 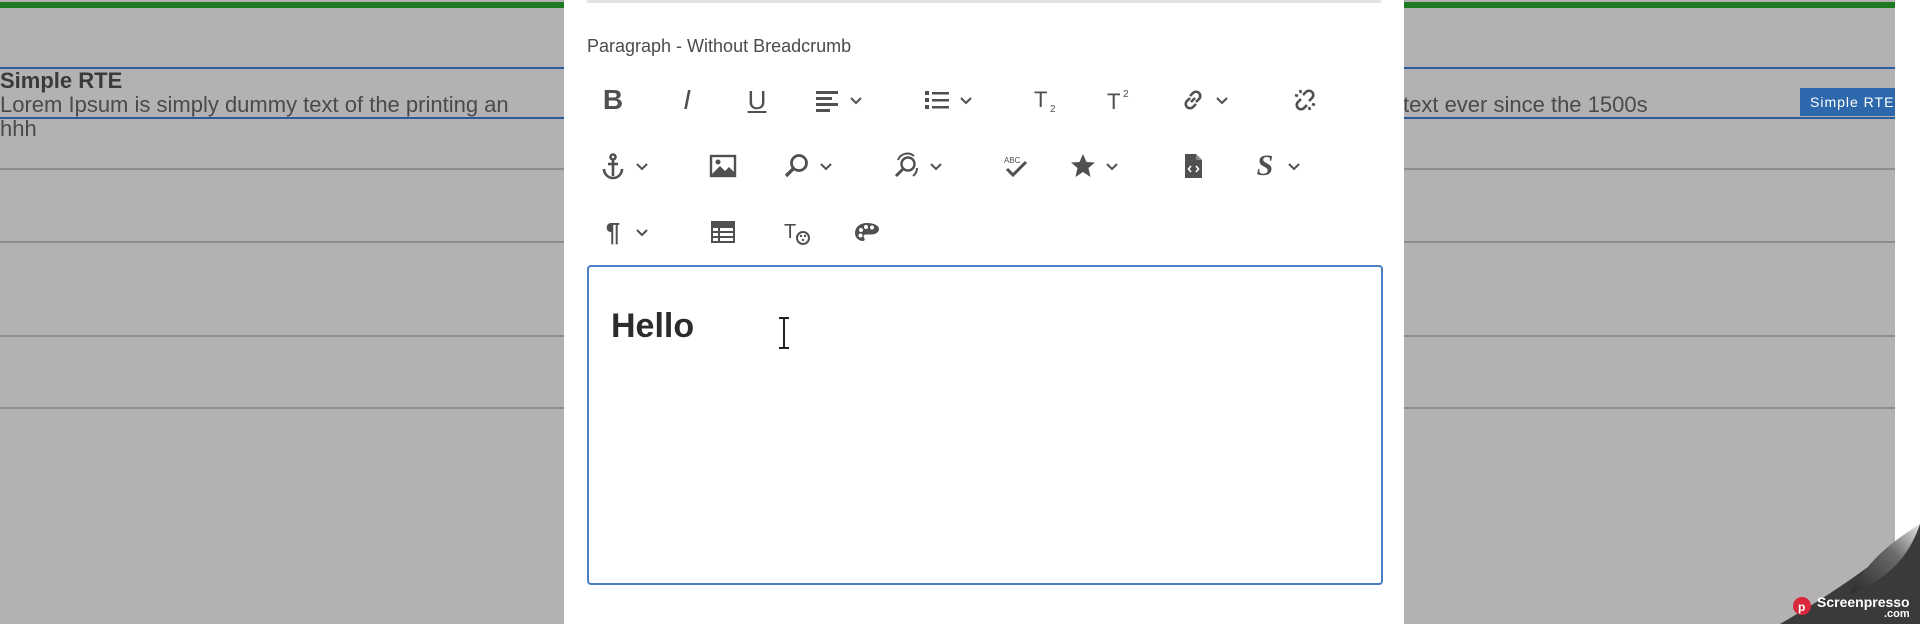 I want to click on text-styles-button: T, so click(x=797, y=232).